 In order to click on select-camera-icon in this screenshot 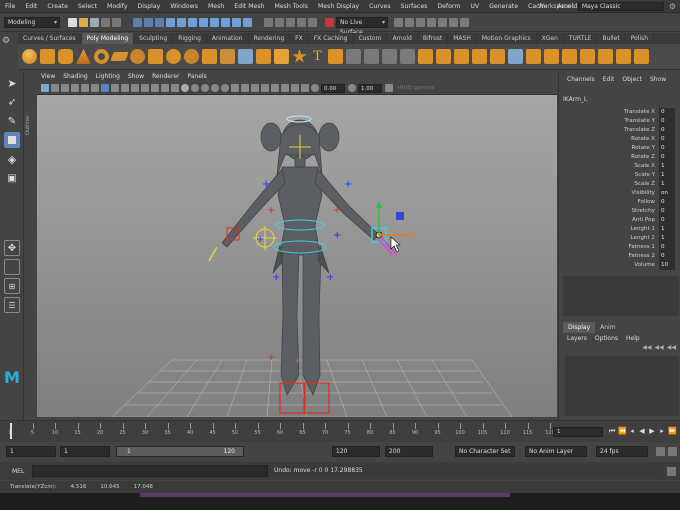, I will do `click(45, 88)`.